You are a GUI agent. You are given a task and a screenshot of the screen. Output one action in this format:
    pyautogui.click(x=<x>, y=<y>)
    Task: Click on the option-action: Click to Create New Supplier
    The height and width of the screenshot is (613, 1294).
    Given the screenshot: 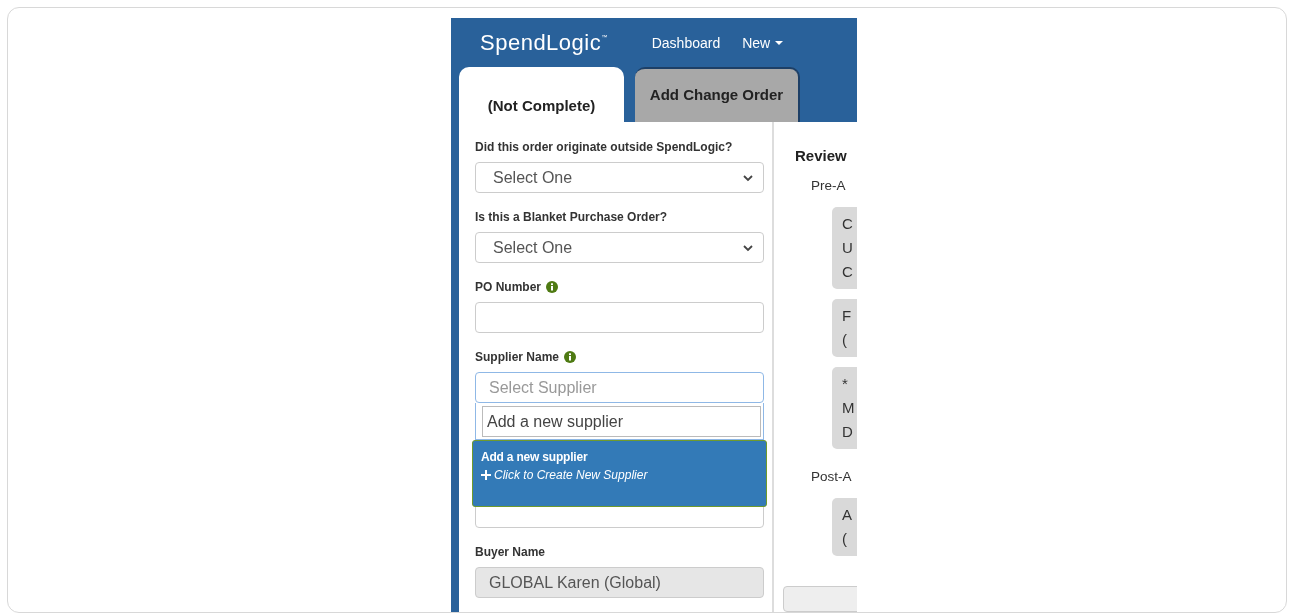 What is the action you would take?
    pyautogui.click(x=571, y=475)
    